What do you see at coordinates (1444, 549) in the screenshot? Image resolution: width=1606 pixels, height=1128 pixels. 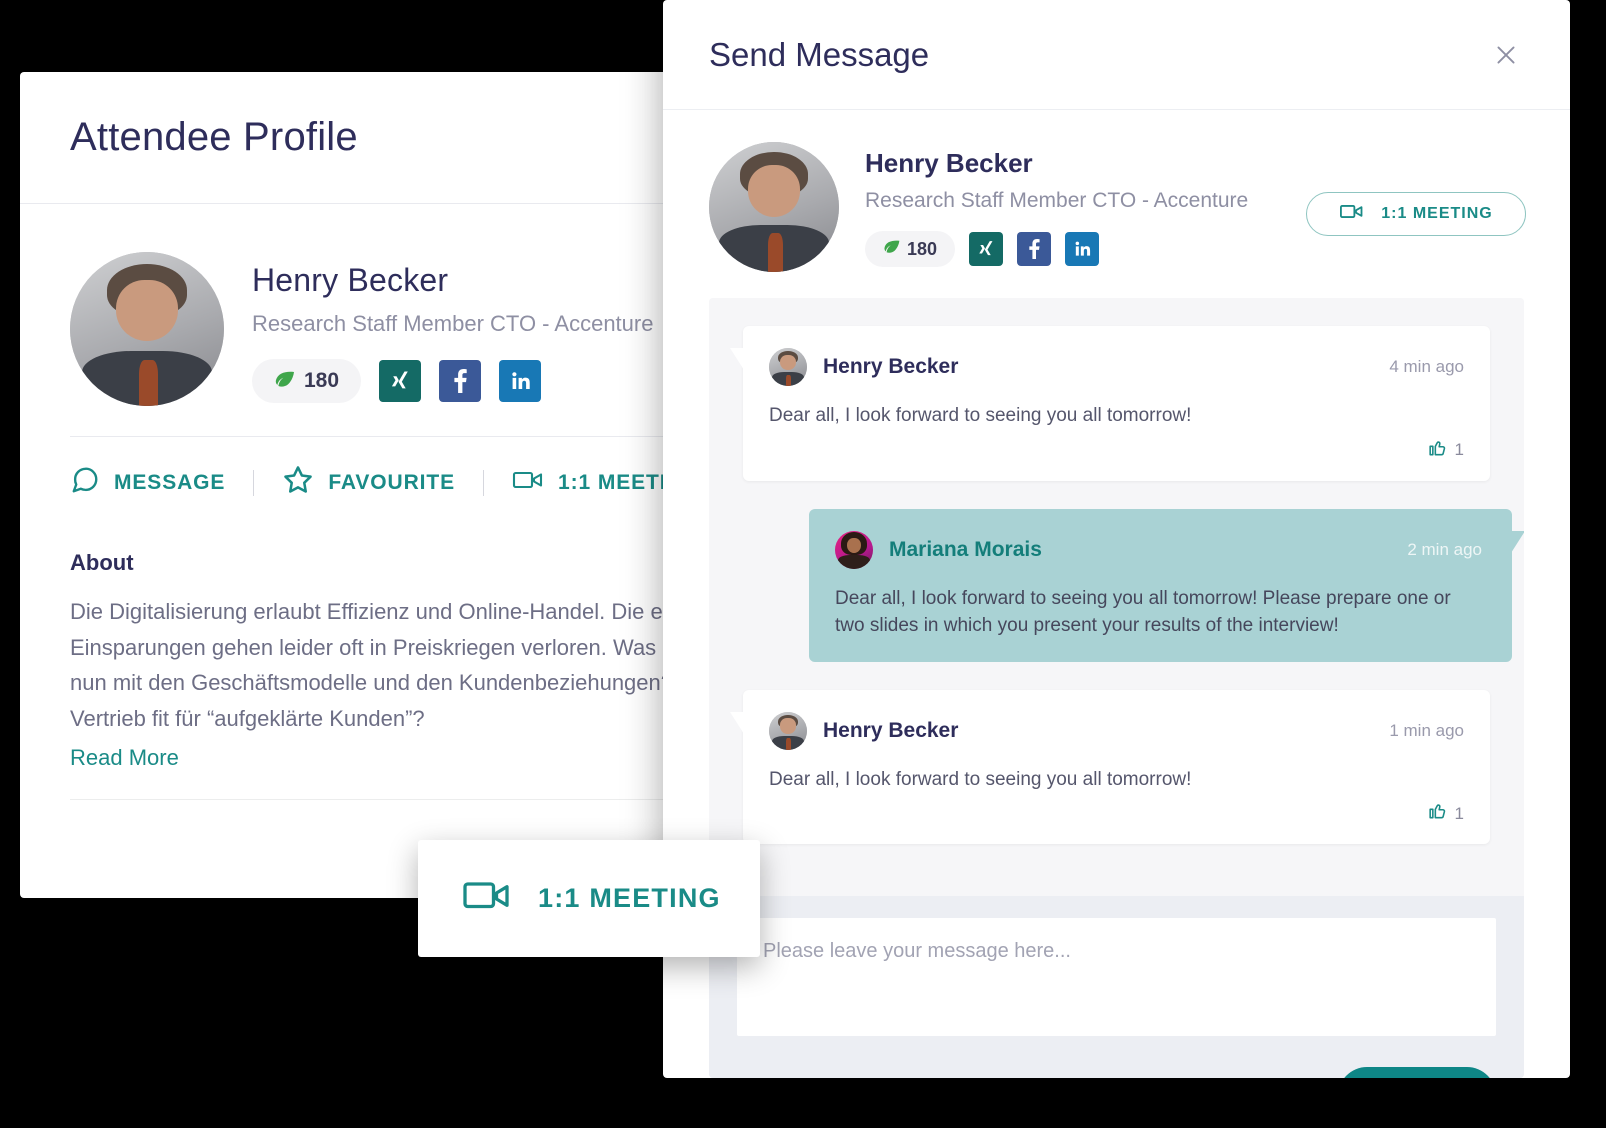 I see `message-timestamp: 2 min ago` at bounding box center [1444, 549].